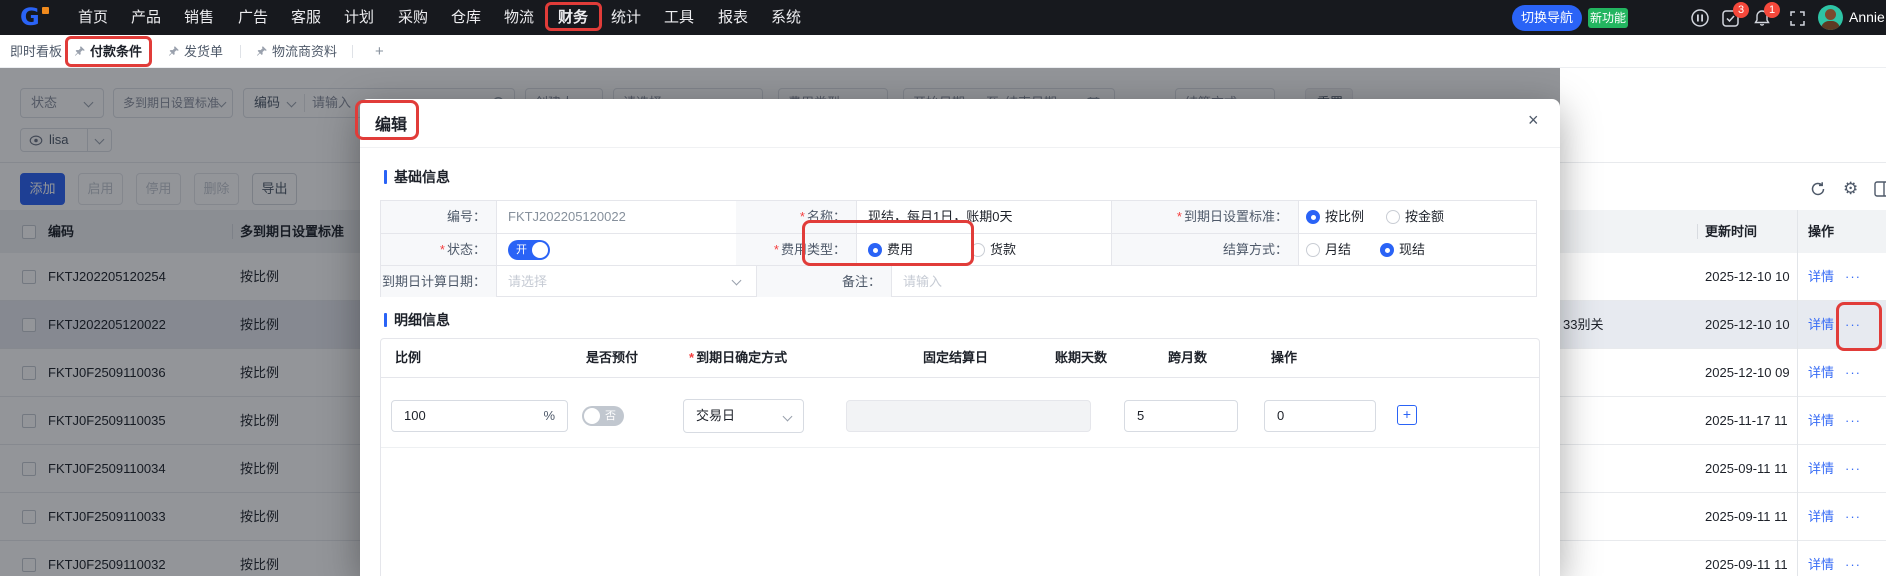  Describe the element at coordinates (1003, 250) in the screenshot. I see `radio-goods-payment-label: 货款` at that location.